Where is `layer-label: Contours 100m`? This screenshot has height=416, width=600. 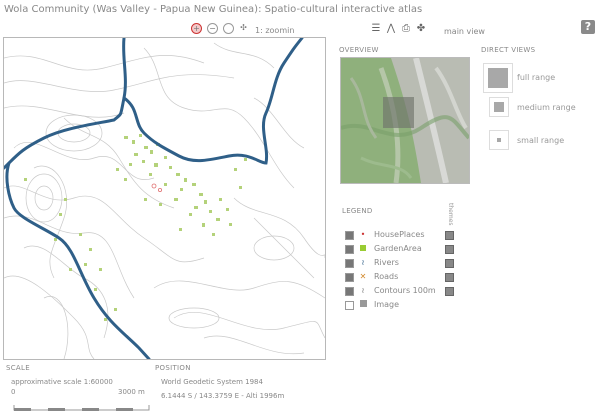 layer-label: Contours 100m is located at coordinates (405, 290).